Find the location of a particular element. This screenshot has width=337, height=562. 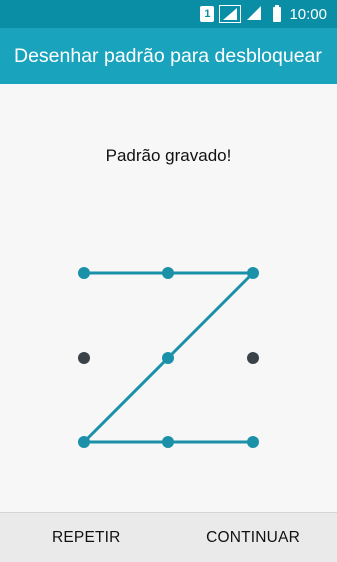

app-bar: Desenhar padrão para desbloquear is located at coordinates (168, 56).